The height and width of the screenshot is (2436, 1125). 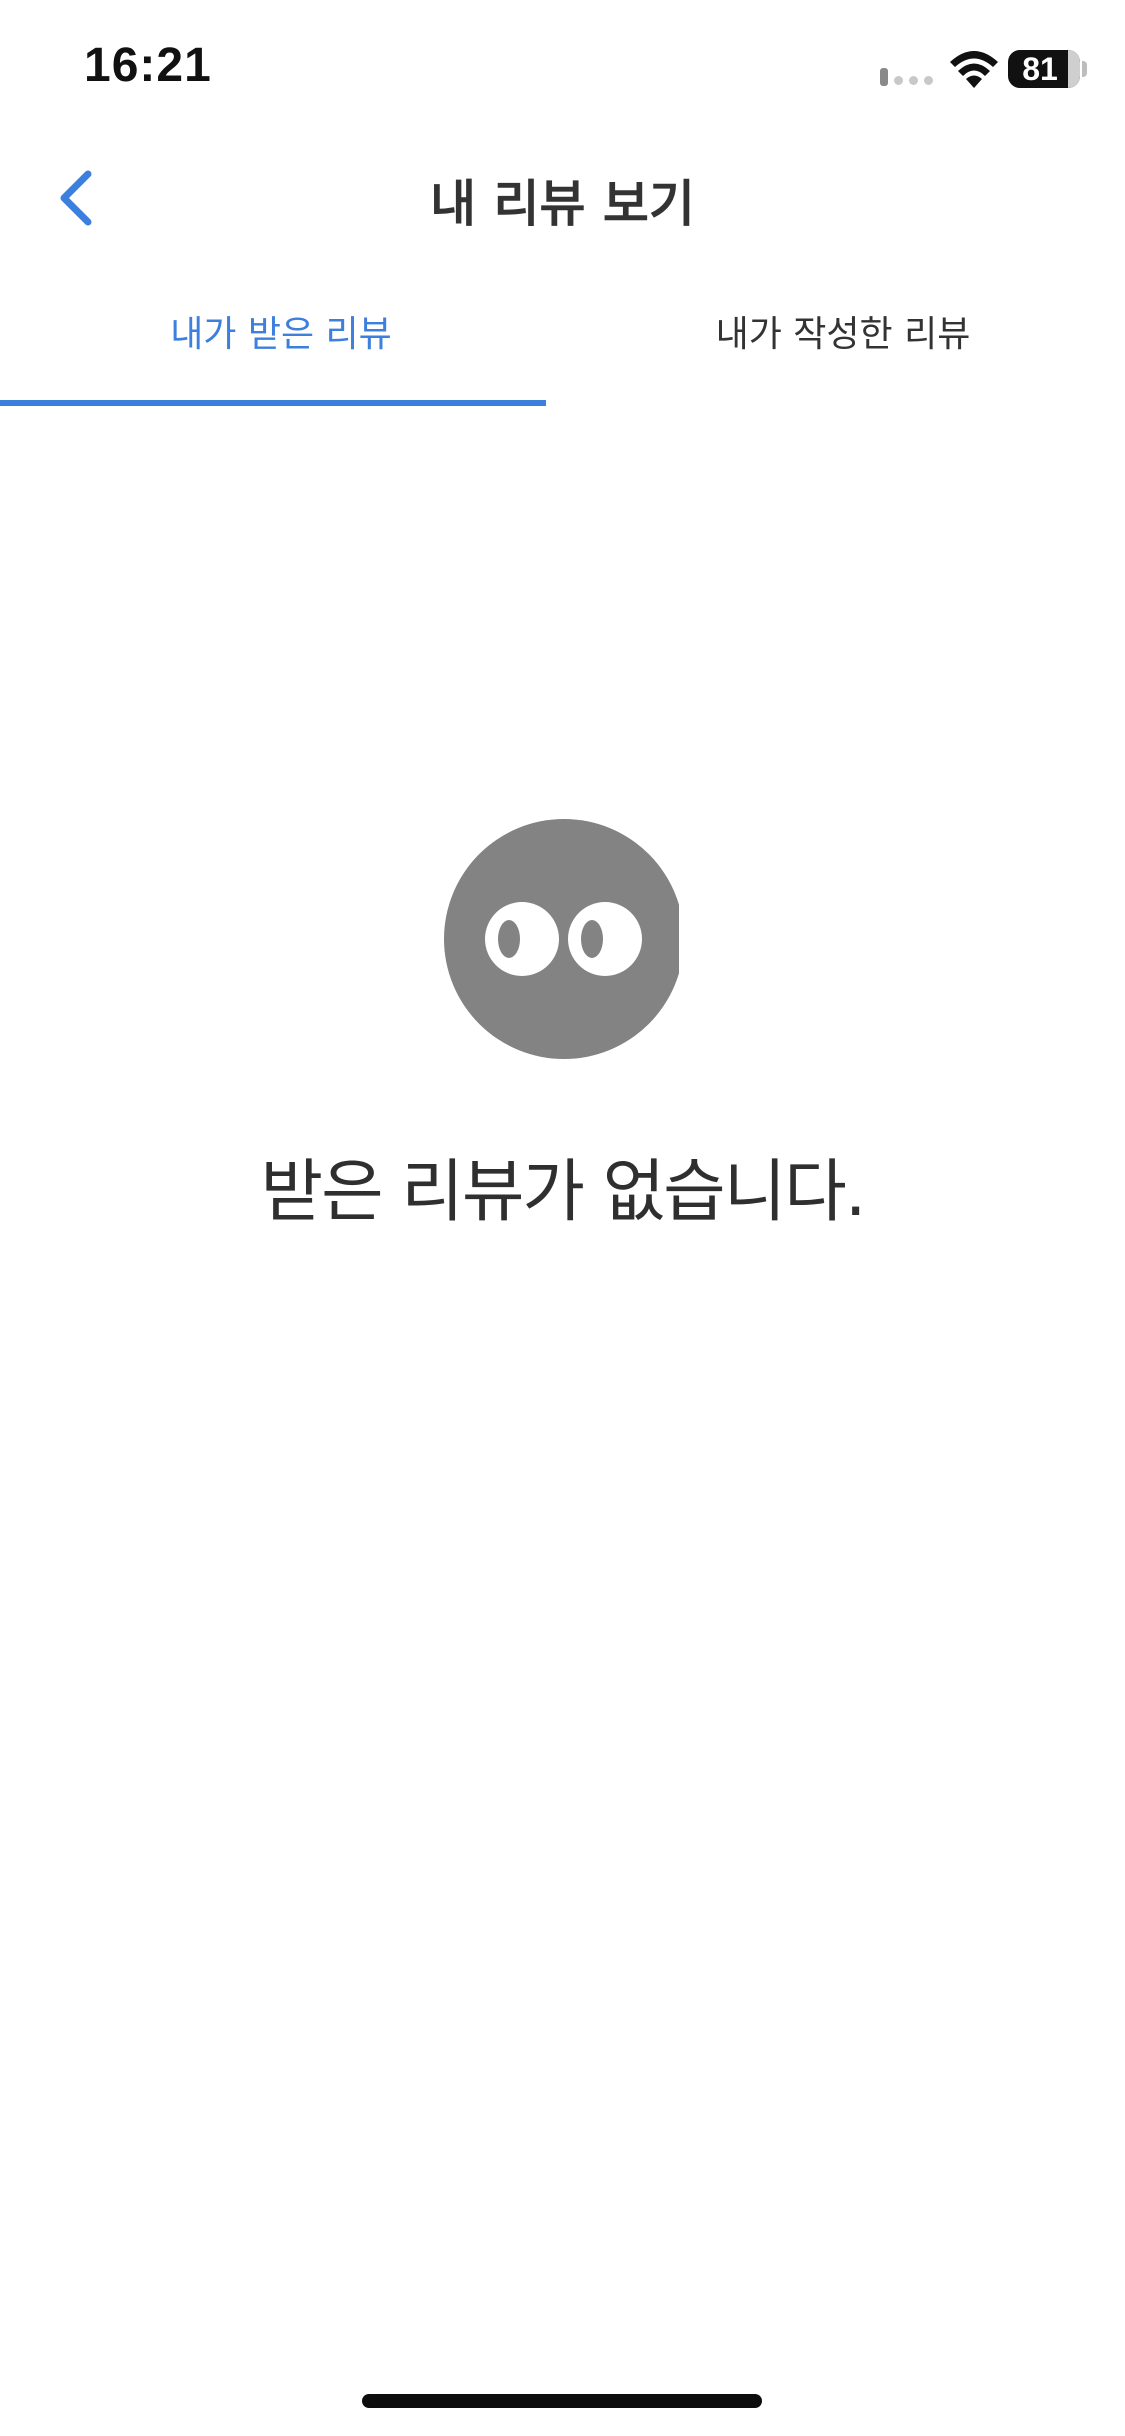 I want to click on review-tabs: 내가 받은 리뷰 내가 작성한 리뷰, so click(x=562, y=350).